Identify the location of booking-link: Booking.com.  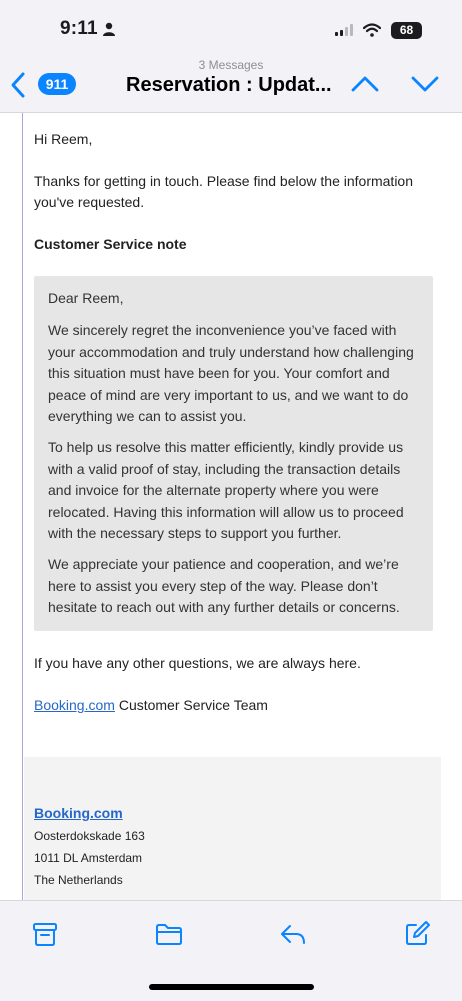
(74, 705).